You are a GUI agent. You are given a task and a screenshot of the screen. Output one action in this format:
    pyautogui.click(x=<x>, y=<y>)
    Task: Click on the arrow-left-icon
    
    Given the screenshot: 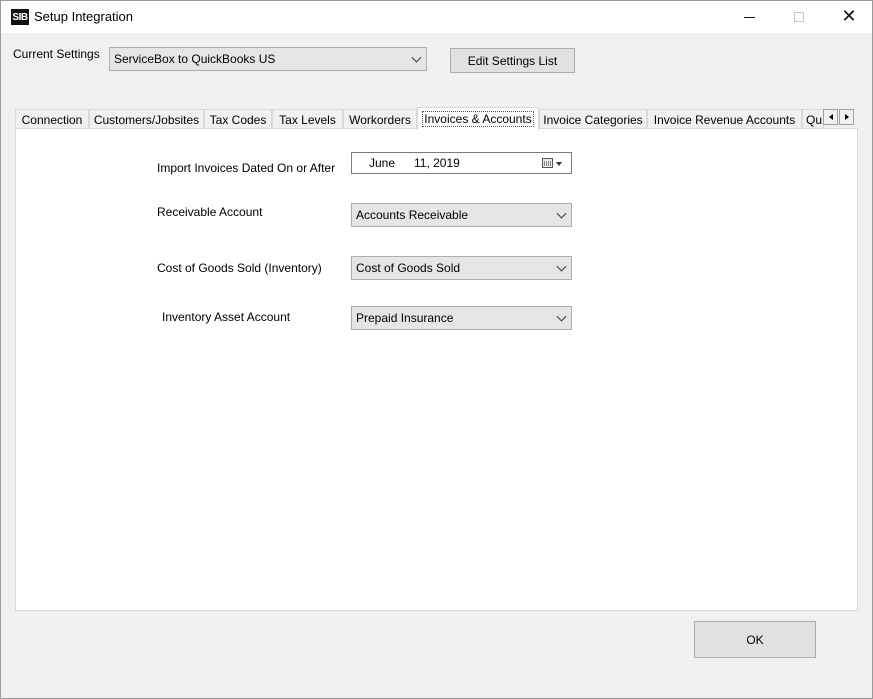 What is the action you would take?
    pyautogui.click(x=830, y=117)
    